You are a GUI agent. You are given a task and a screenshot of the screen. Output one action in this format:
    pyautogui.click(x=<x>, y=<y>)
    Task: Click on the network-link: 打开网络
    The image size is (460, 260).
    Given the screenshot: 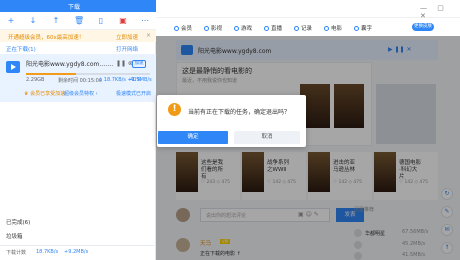 What is the action you would take?
    pyautogui.click(x=127, y=49)
    